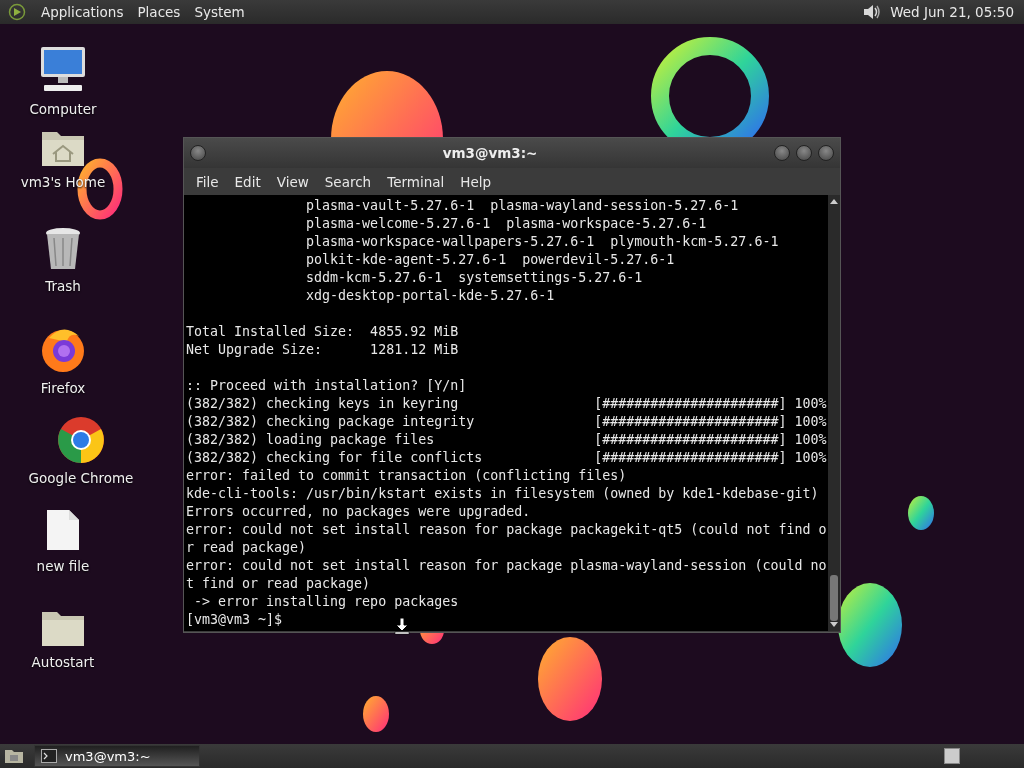 This screenshot has height=768, width=1024. What do you see at coordinates (502, 494) in the screenshot?
I see `terminal-line: kde-cli-tools: /usr/bin/kstart exists in filesystem (owned by kde1-kdebase-git)` at bounding box center [502, 494].